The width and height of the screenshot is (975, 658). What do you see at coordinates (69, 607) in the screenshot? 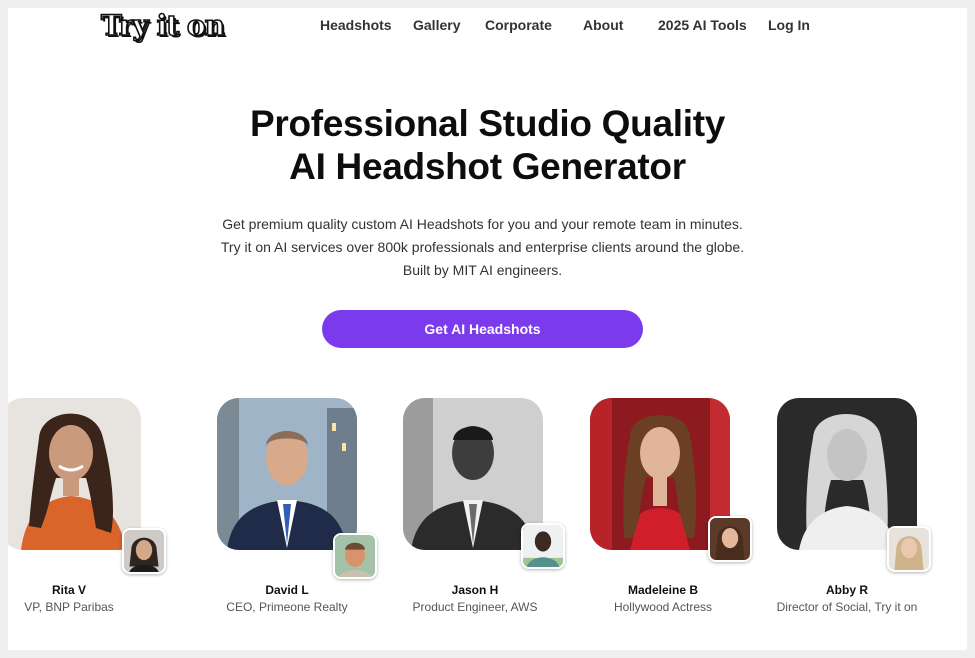
I see `testimonial-role: VP, BNP Paribas` at bounding box center [69, 607].